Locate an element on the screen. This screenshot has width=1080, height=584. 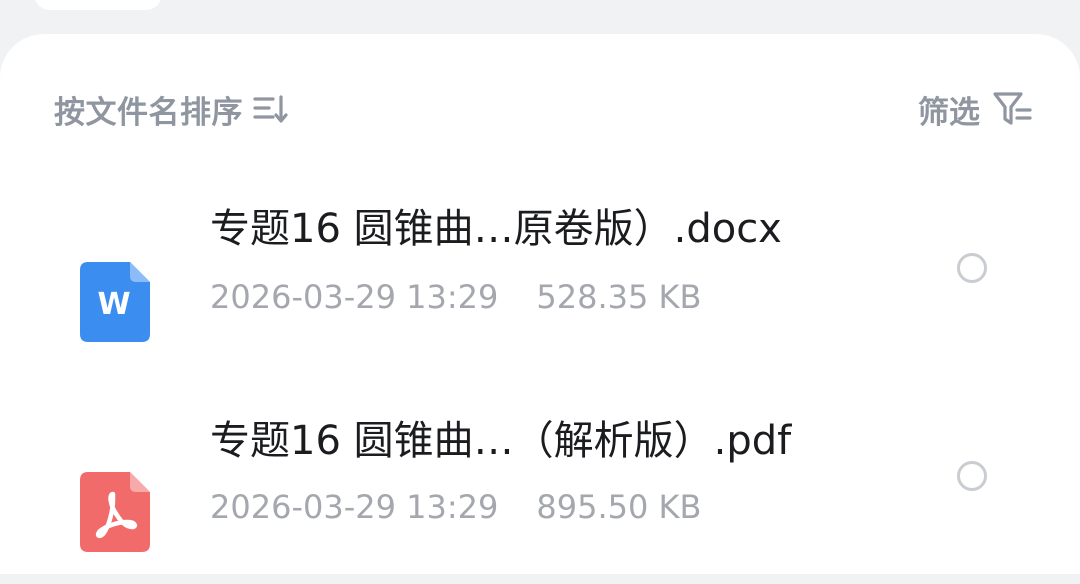
filter-icon is located at coordinates (1013, 109).